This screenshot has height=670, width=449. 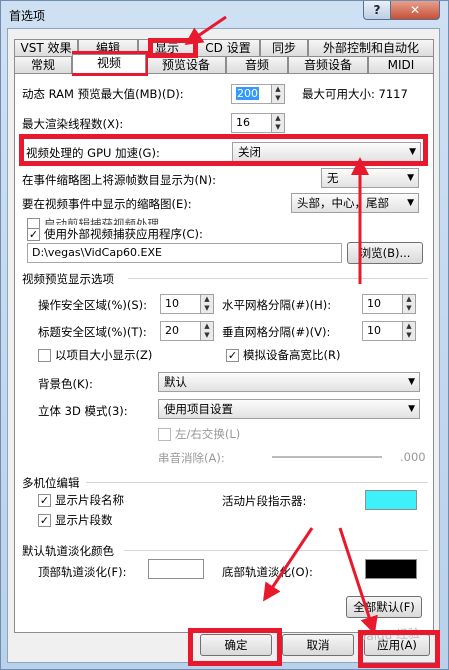 What do you see at coordinates (83, 411) in the screenshot?
I see `stereo-mode-label: 立体 3D 模式(3):` at bounding box center [83, 411].